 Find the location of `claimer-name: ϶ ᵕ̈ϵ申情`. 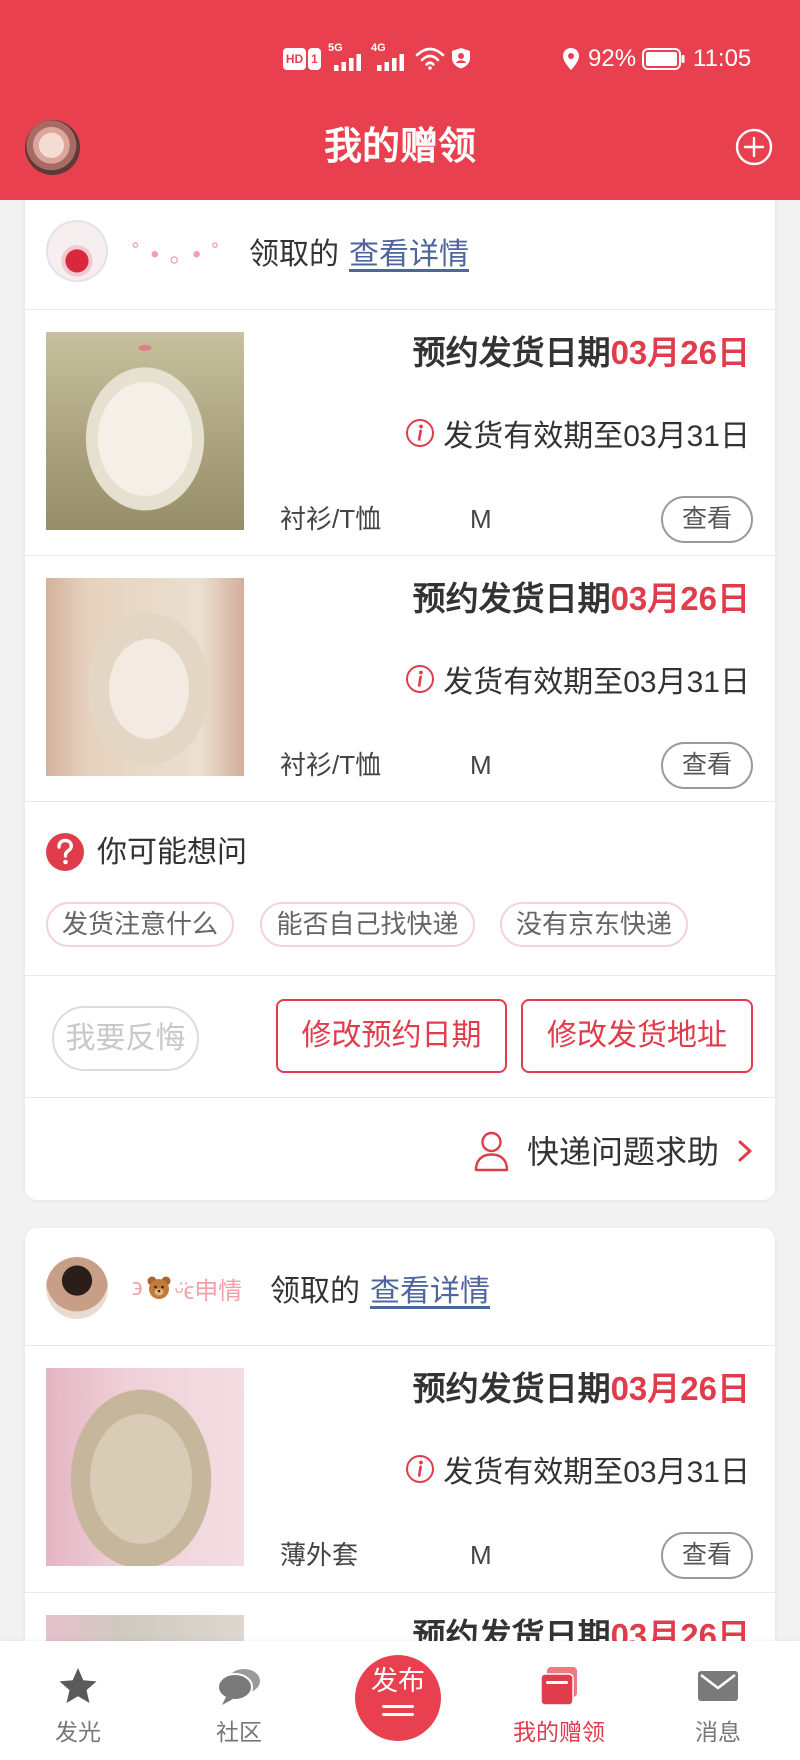

claimer-name: ϶ ᵕ̈ϵ申情 is located at coordinates (196, 1288).